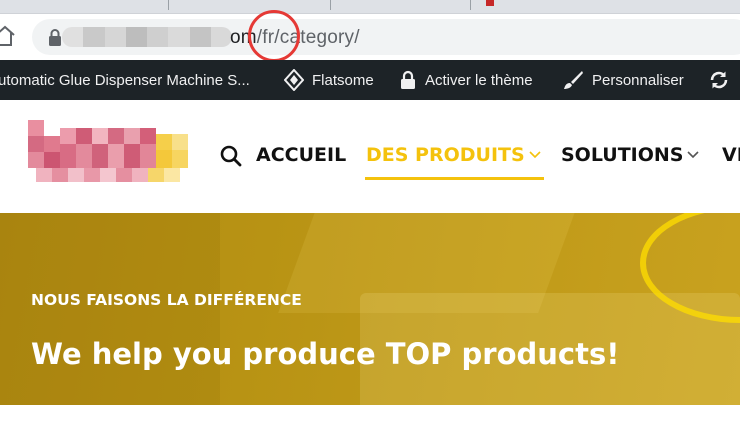  Describe the element at coordinates (166, 300) in the screenshot. I see `hero-eyebrow: NOUS FAISONS LA DIFFÉRENCE` at that location.